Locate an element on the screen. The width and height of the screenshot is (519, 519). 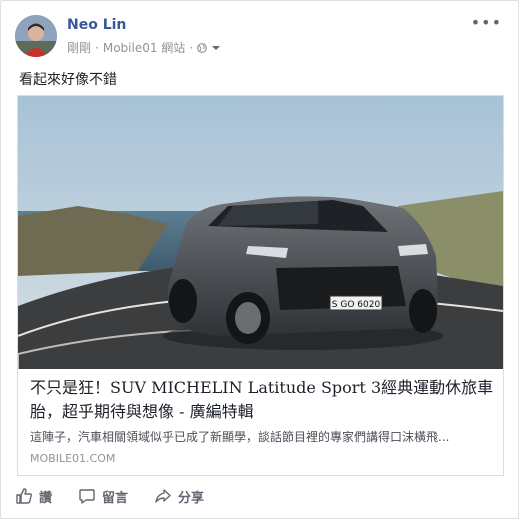
like-label: 讚 is located at coordinates (46, 498).